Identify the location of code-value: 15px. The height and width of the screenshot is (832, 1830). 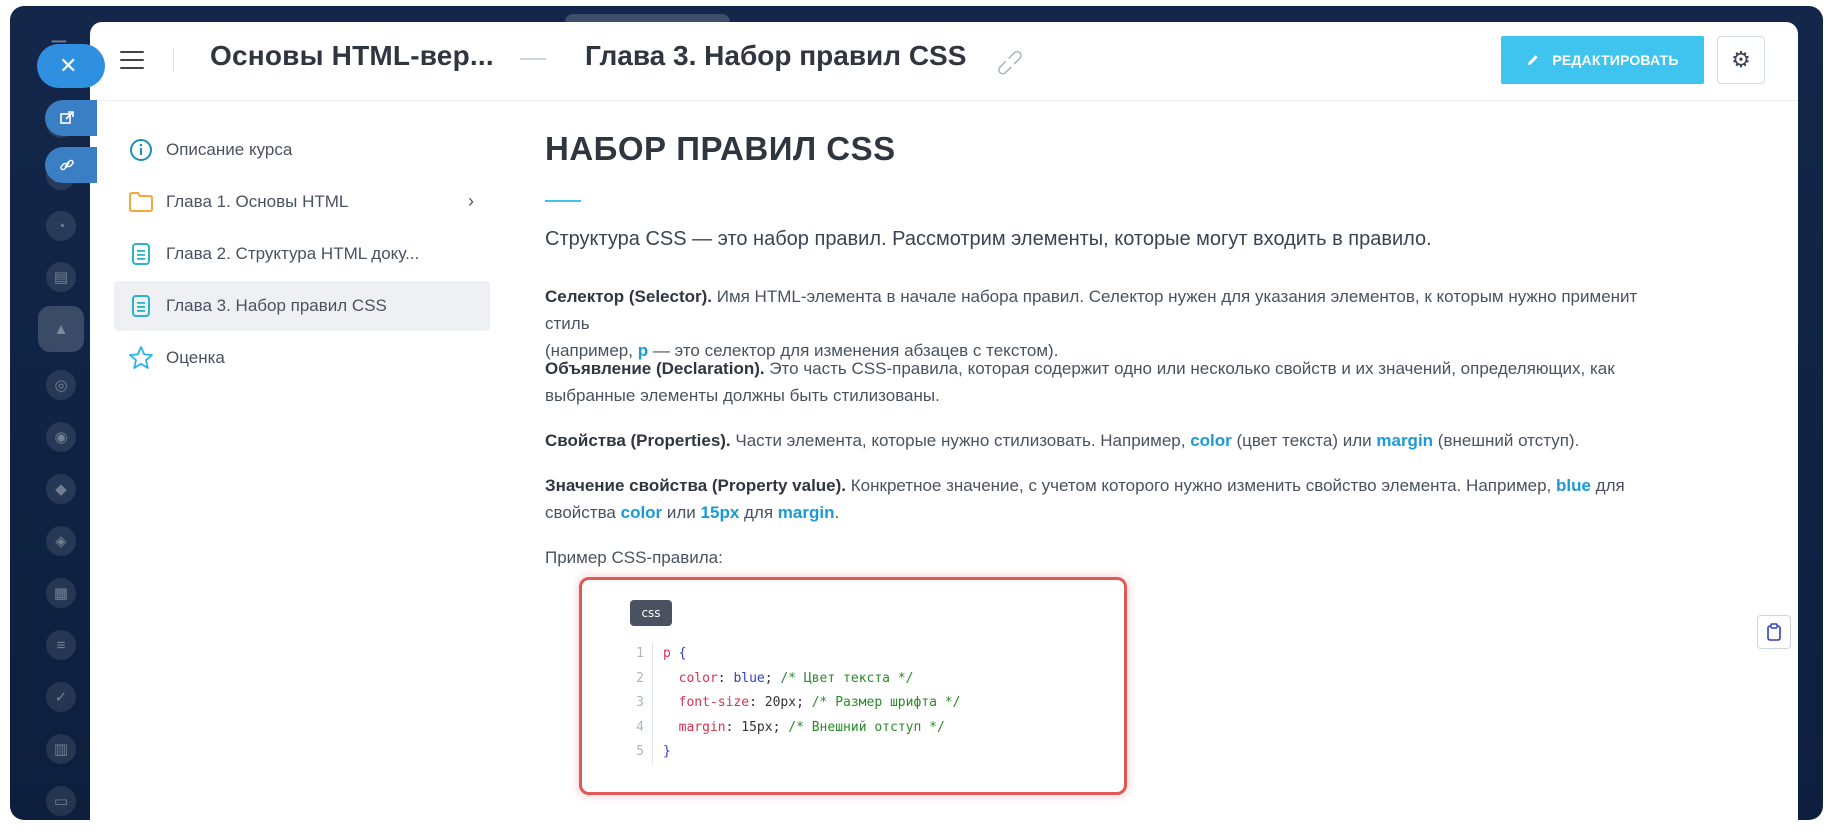
(757, 727).